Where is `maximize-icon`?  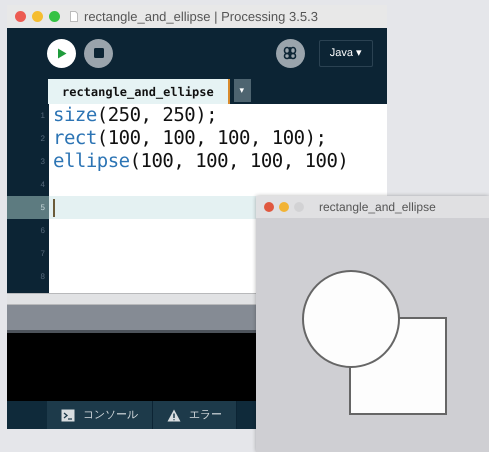 maximize-icon is located at coordinates (54, 16).